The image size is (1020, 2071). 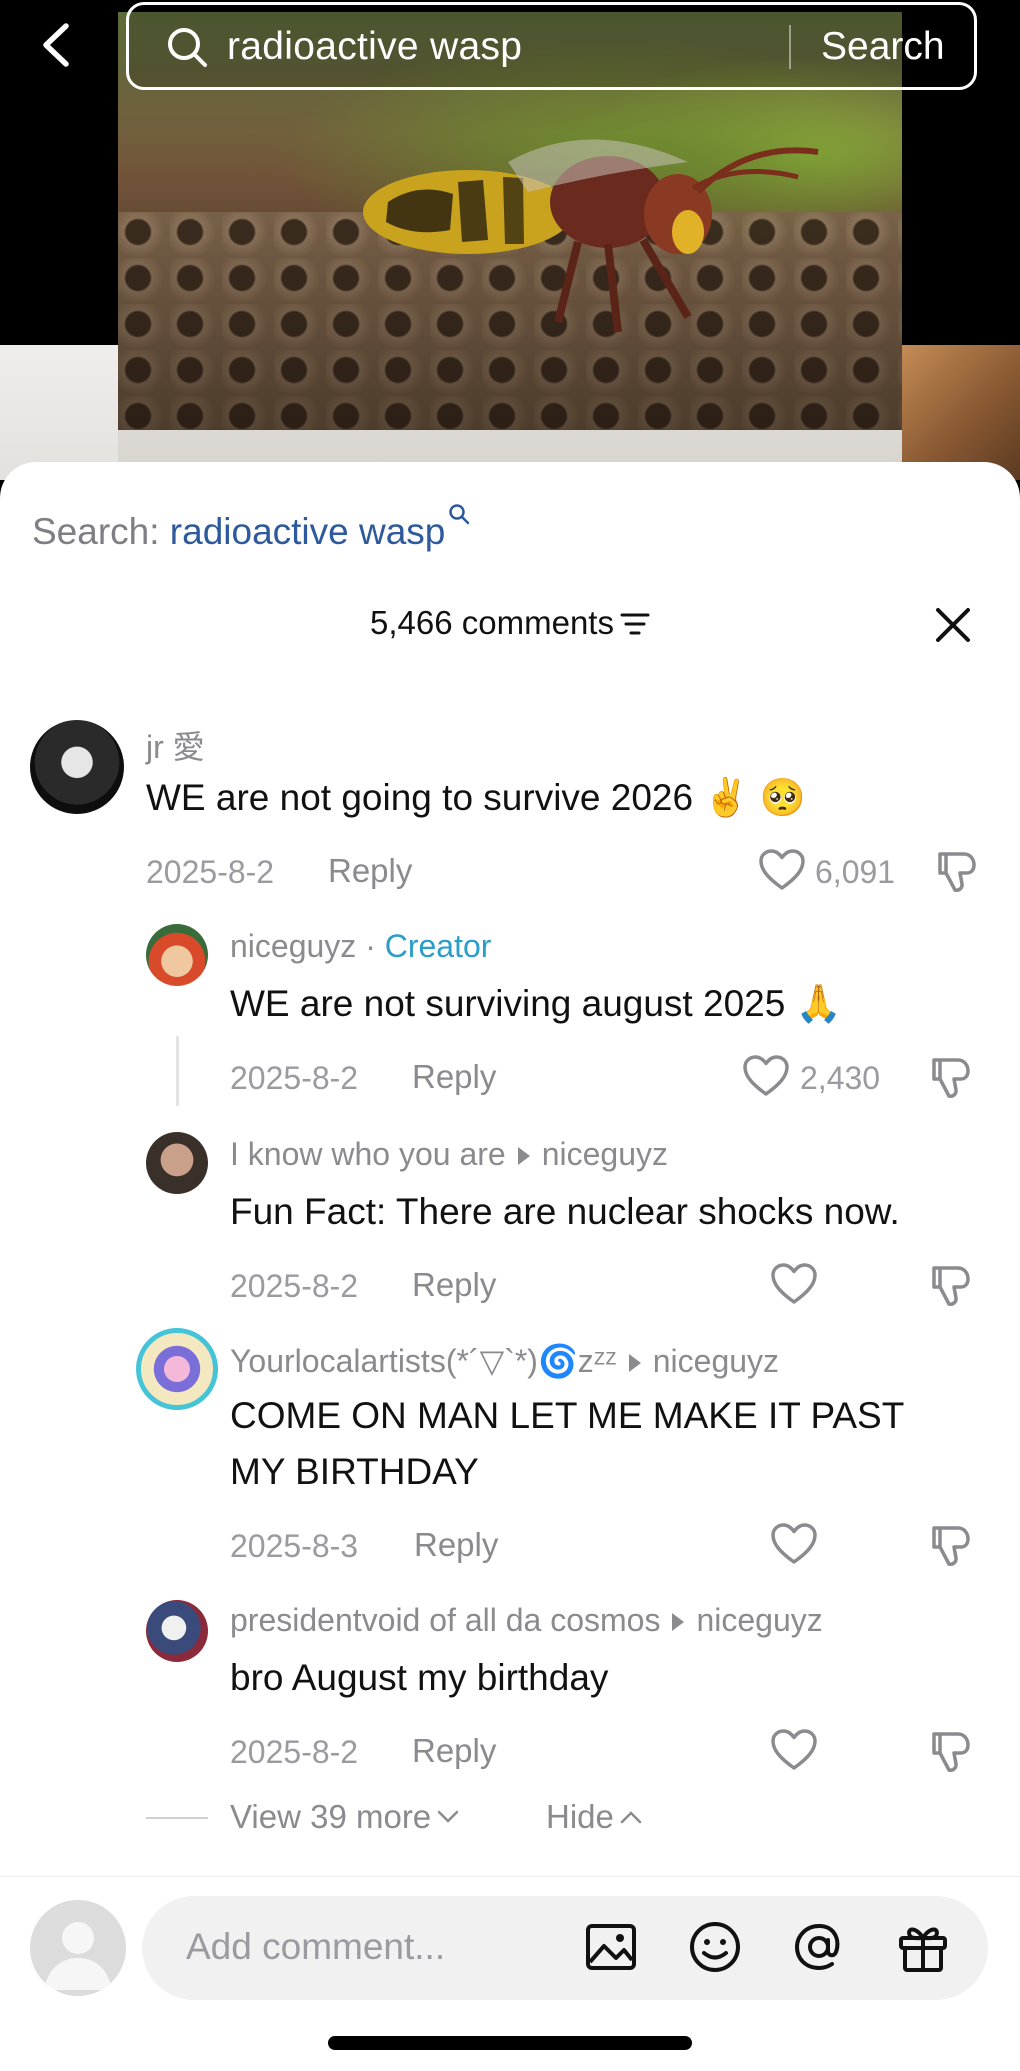 I want to click on hide-label: Hide, so click(x=580, y=1816).